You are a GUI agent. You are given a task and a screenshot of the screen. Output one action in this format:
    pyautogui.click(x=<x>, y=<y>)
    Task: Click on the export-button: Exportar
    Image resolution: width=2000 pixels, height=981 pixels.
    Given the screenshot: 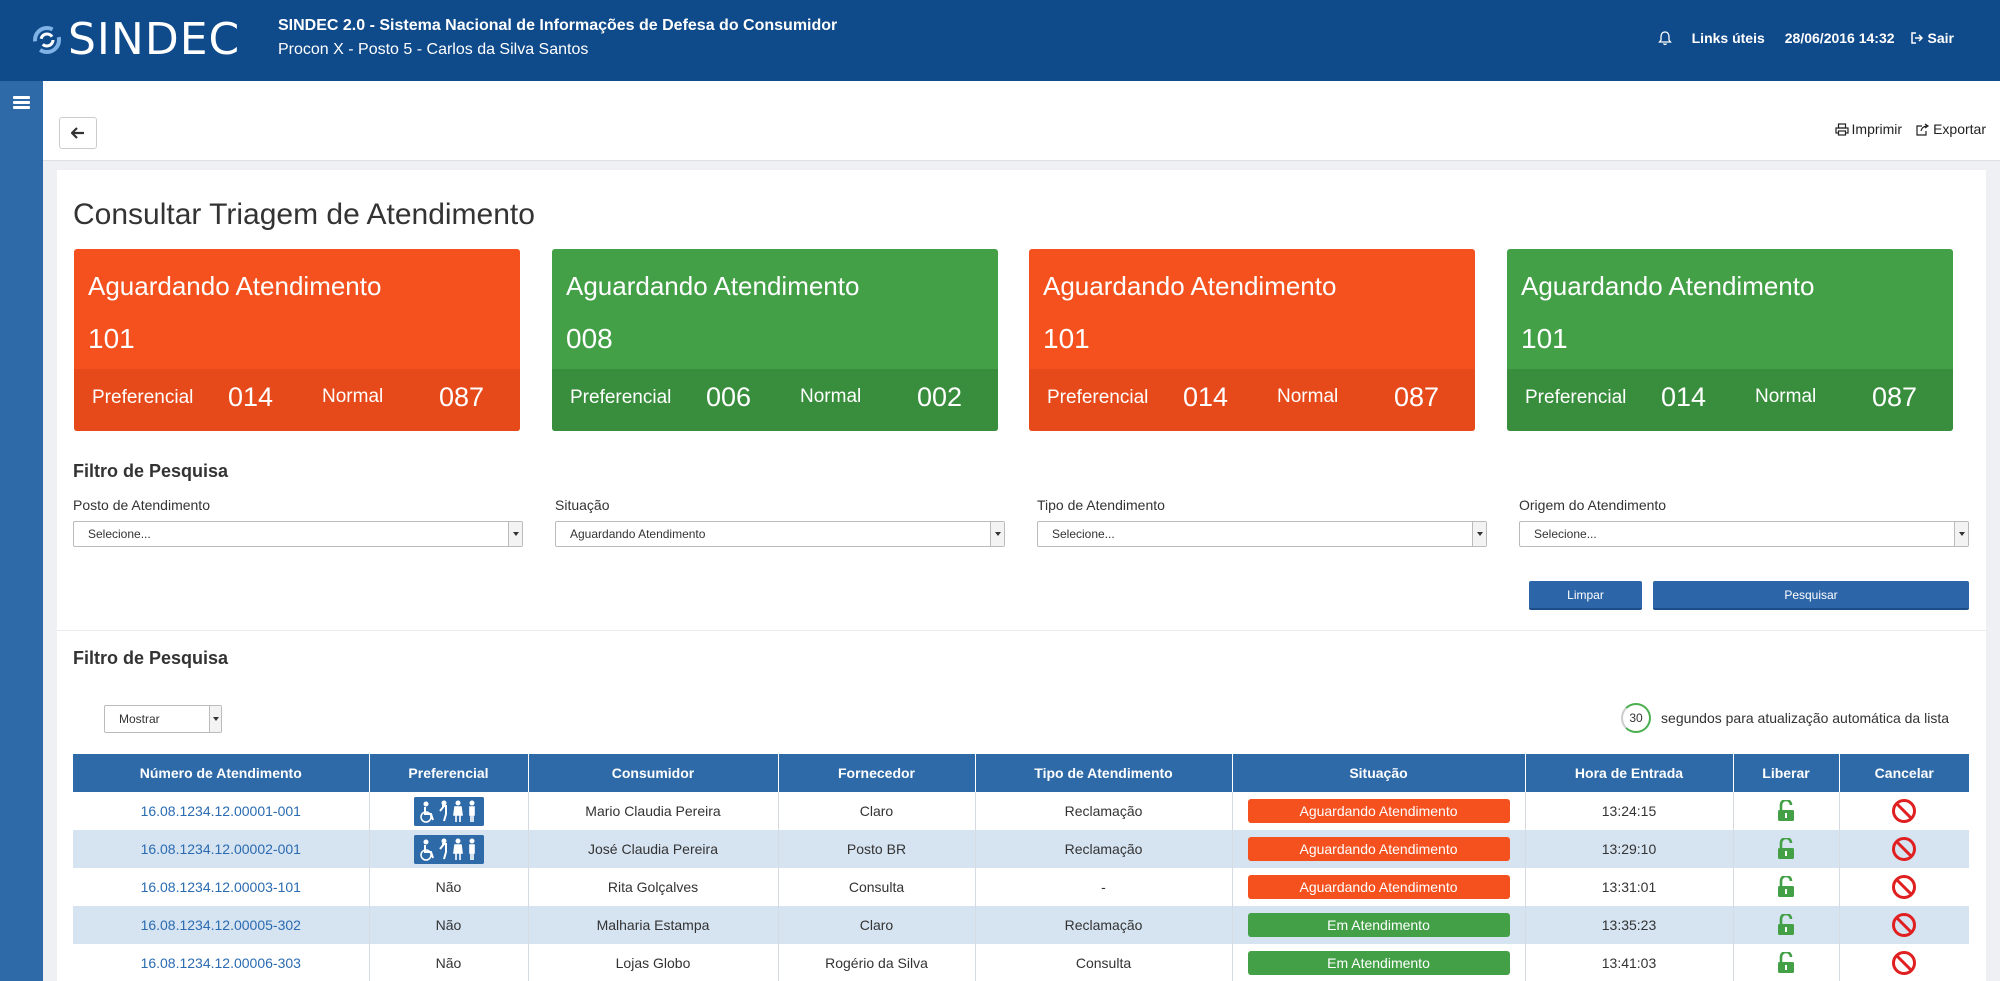 What is the action you would take?
    pyautogui.click(x=1951, y=129)
    